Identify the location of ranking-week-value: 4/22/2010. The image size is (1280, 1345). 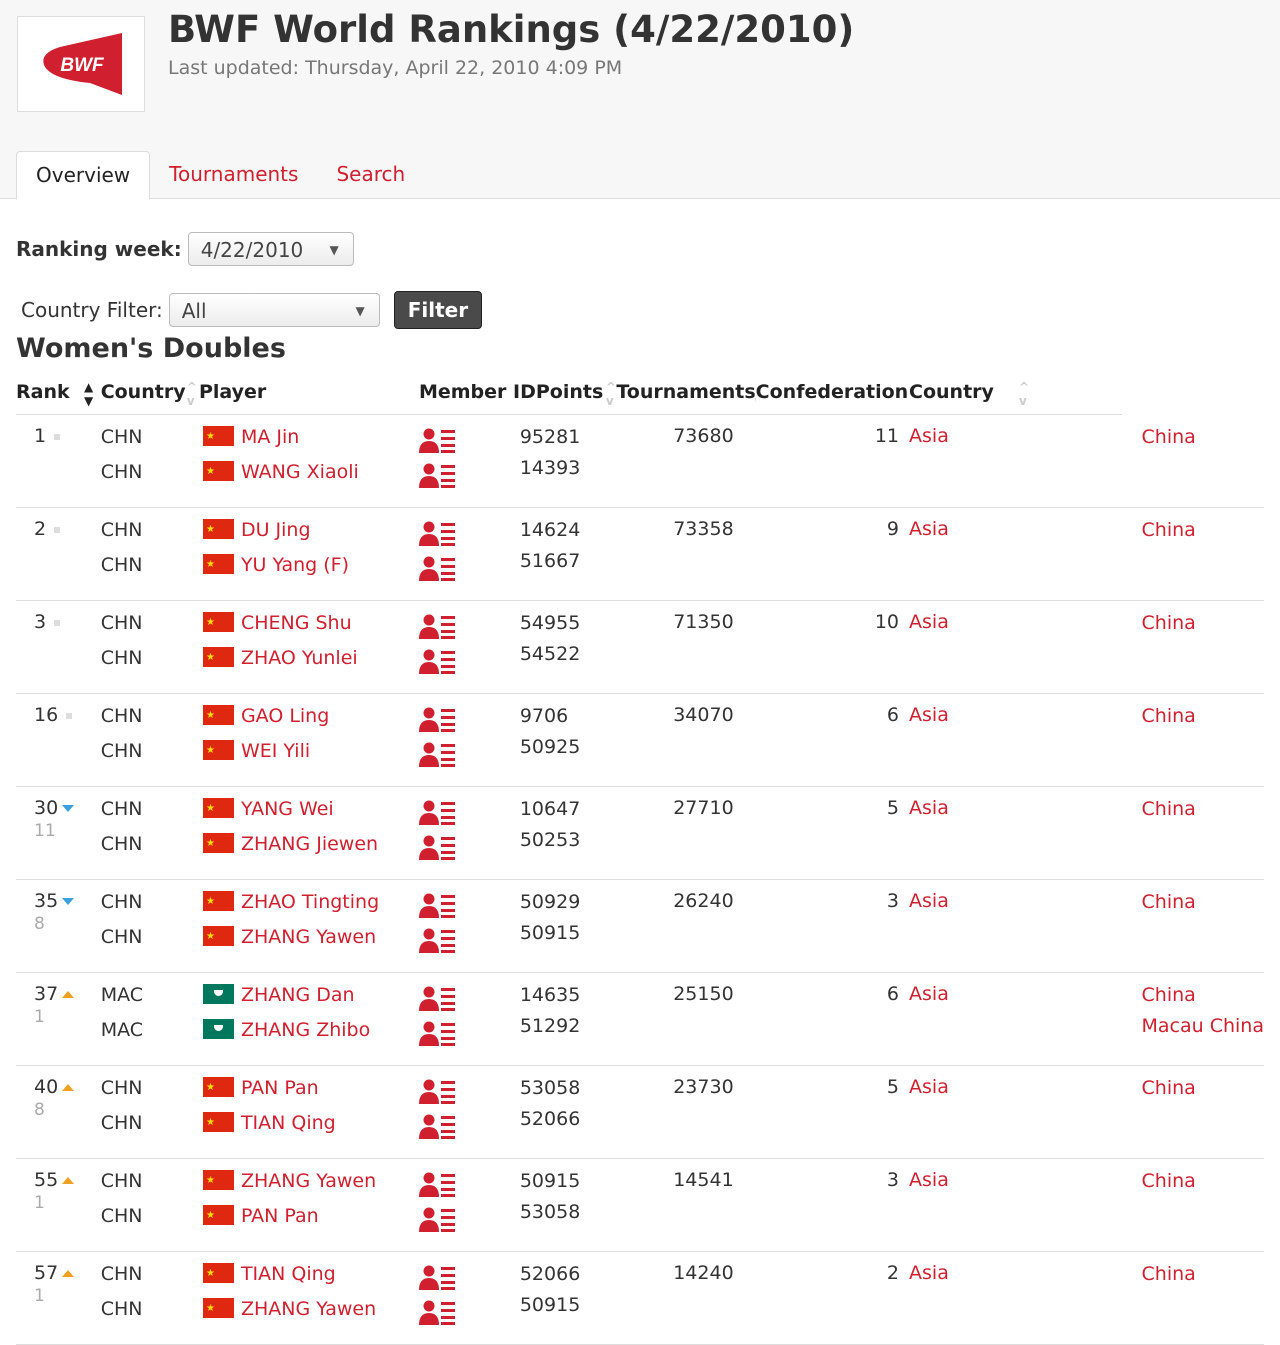
(252, 250).